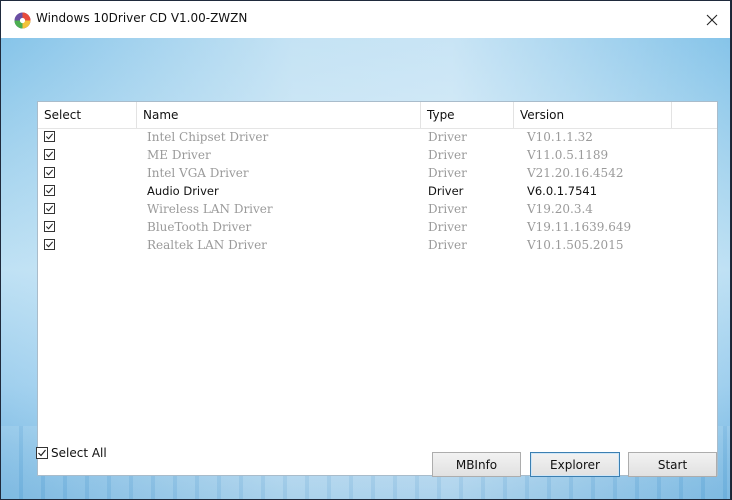  What do you see at coordinates (476, 464) in the screenshot?
I see `mbinfo-button: MBInfo` at bounding box center [476, 464].